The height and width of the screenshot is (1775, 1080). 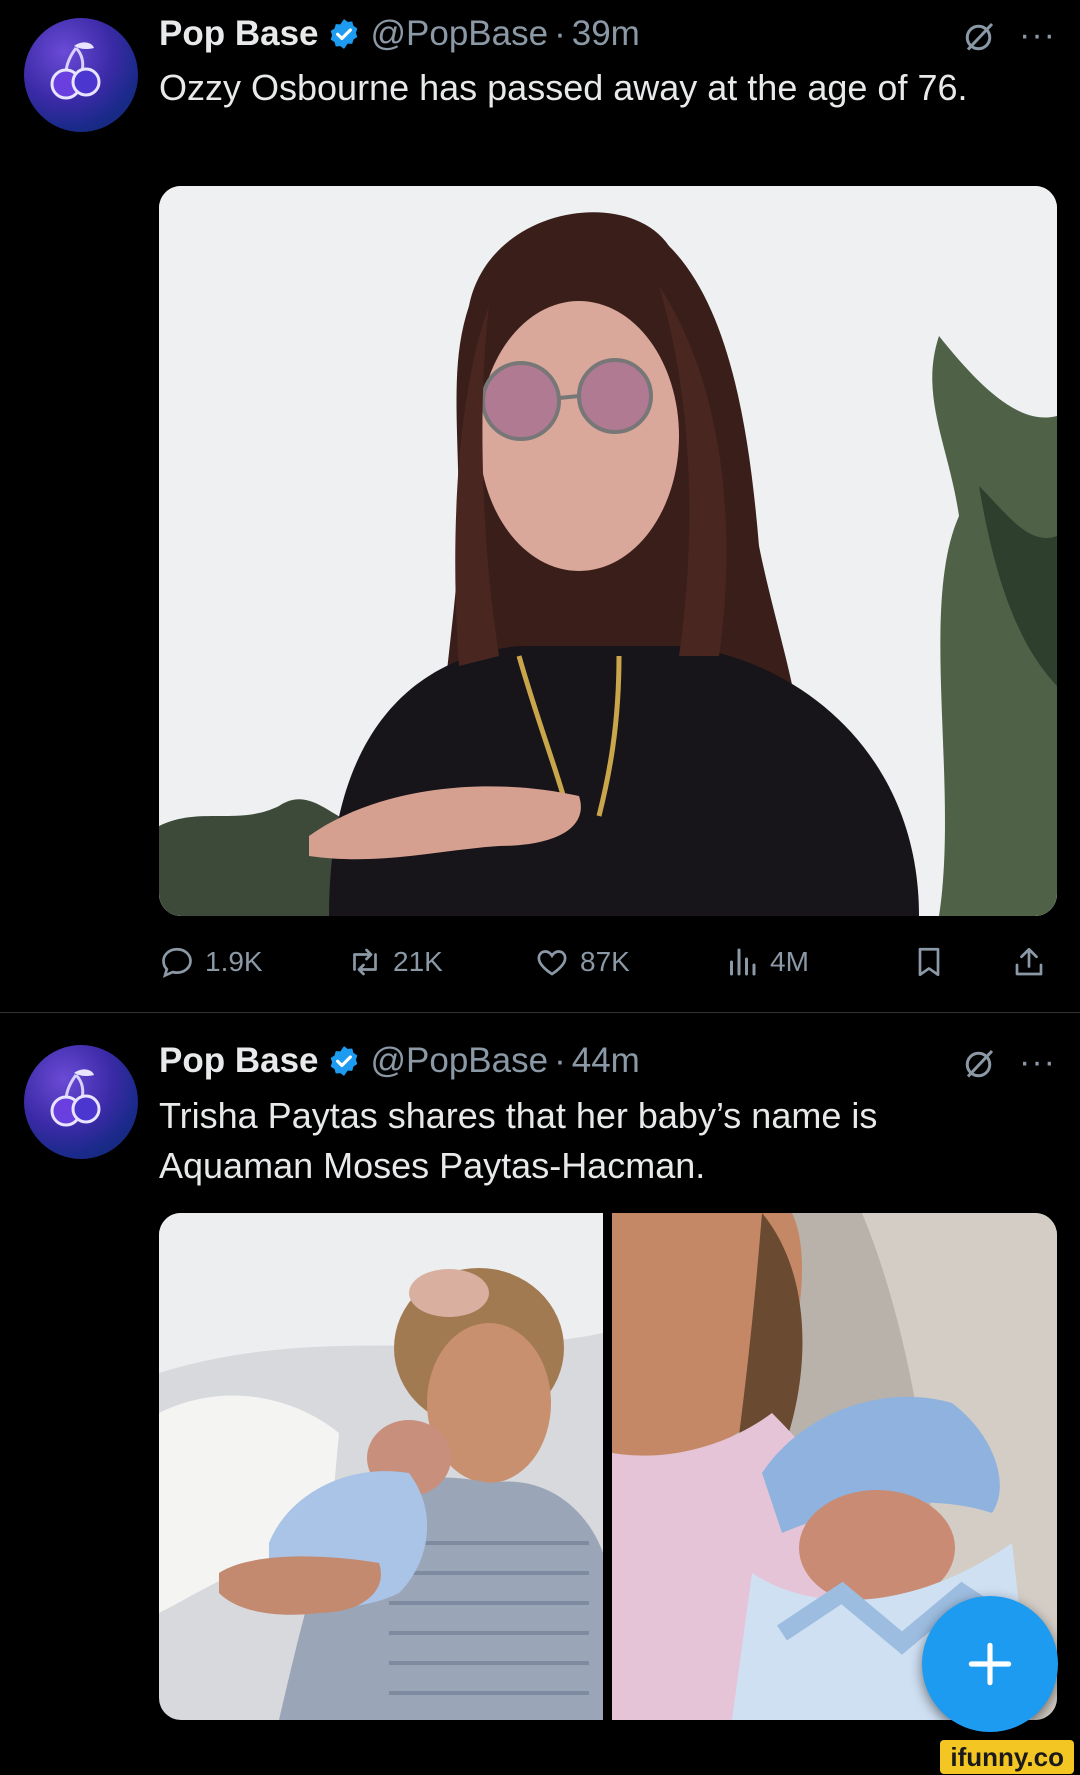 I want to click on tweet-divider, so click(x=540, y=1012).